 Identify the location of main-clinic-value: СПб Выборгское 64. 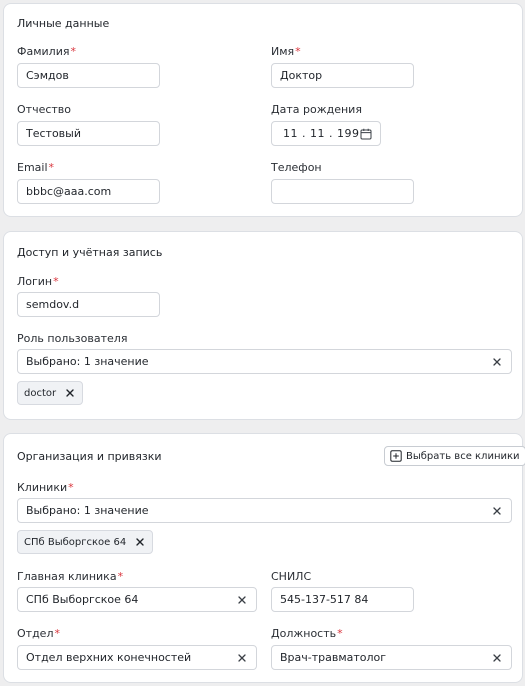
(82, 599).